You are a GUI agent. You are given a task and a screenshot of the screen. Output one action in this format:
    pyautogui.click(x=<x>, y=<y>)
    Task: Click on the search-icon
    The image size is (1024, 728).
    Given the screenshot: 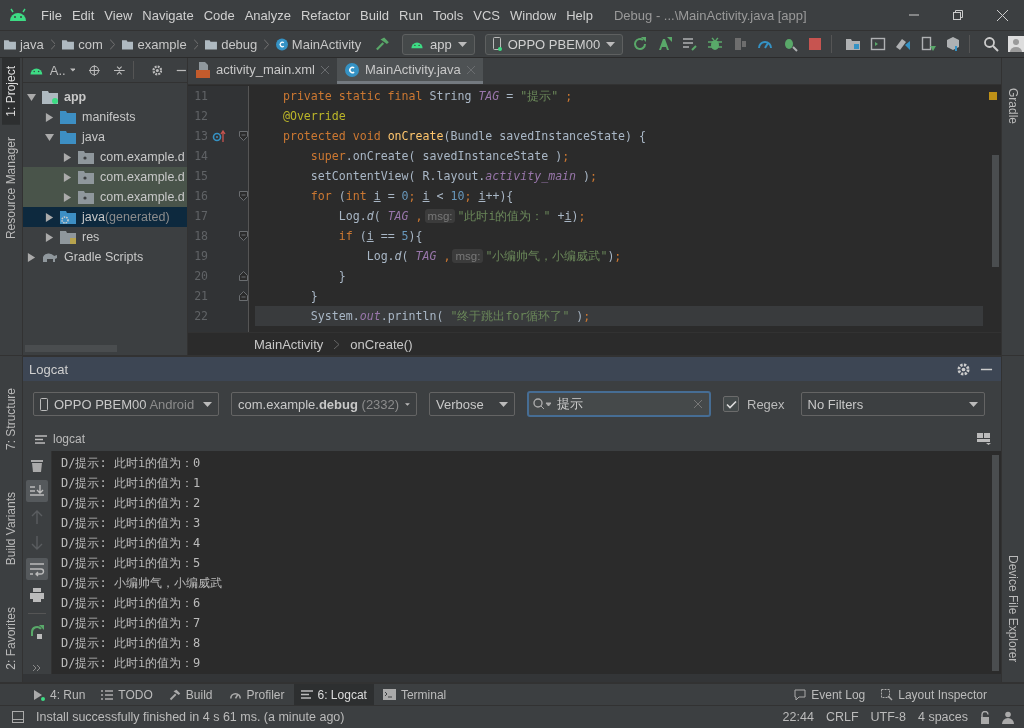 What is the action you would take?
    pyautogui.click(x=990, y=44)
    